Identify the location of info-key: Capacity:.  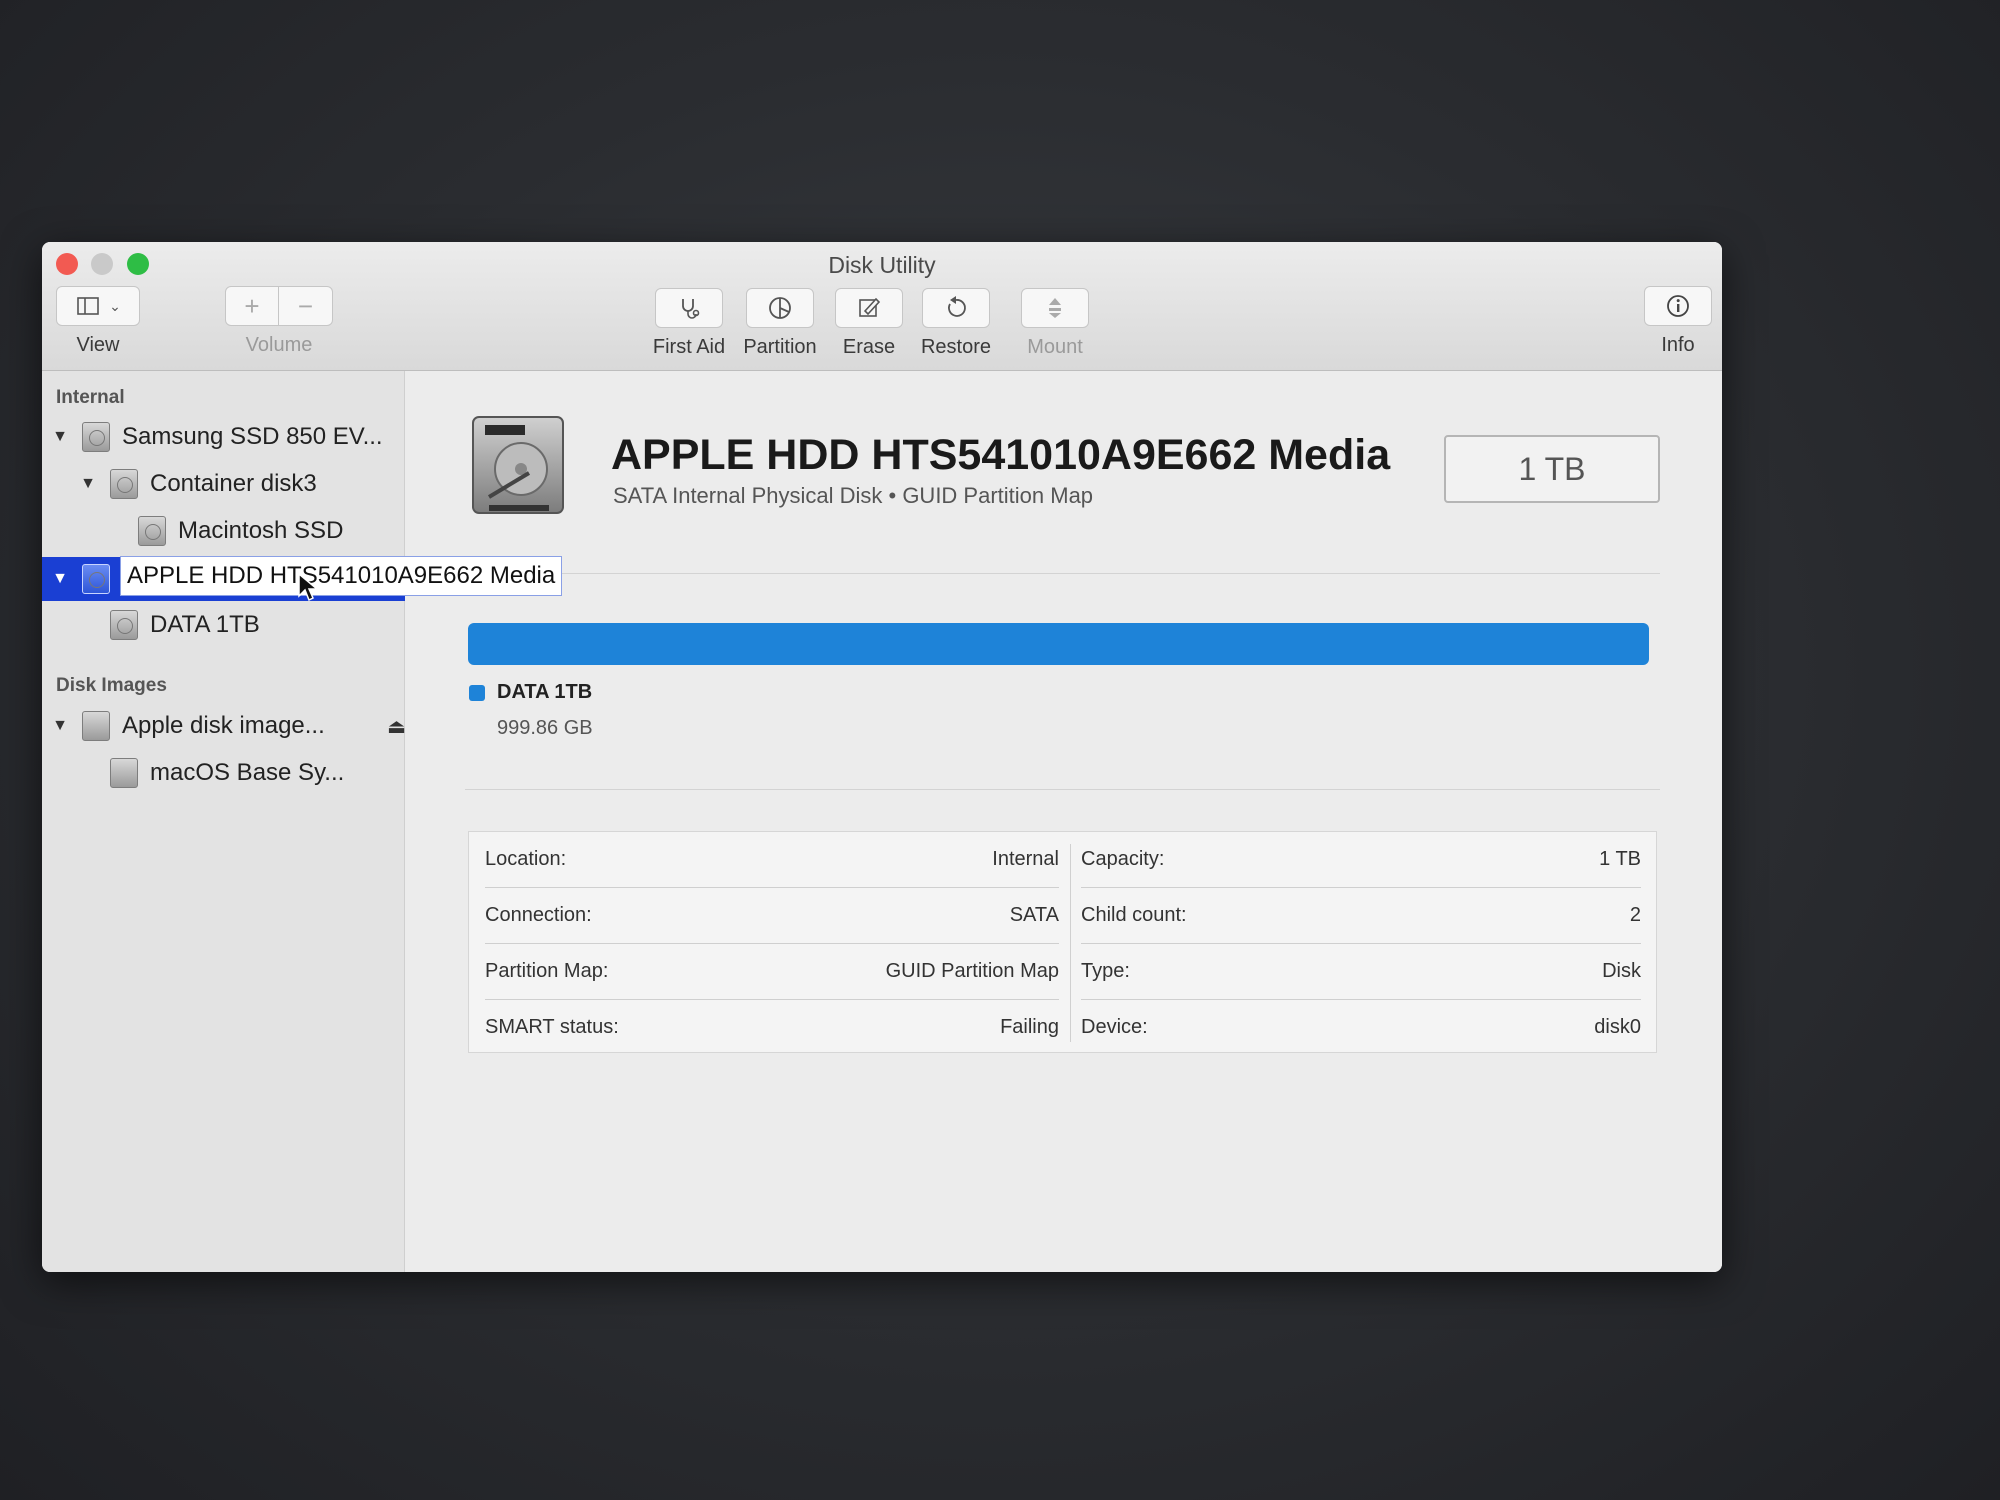
(1123, 859).